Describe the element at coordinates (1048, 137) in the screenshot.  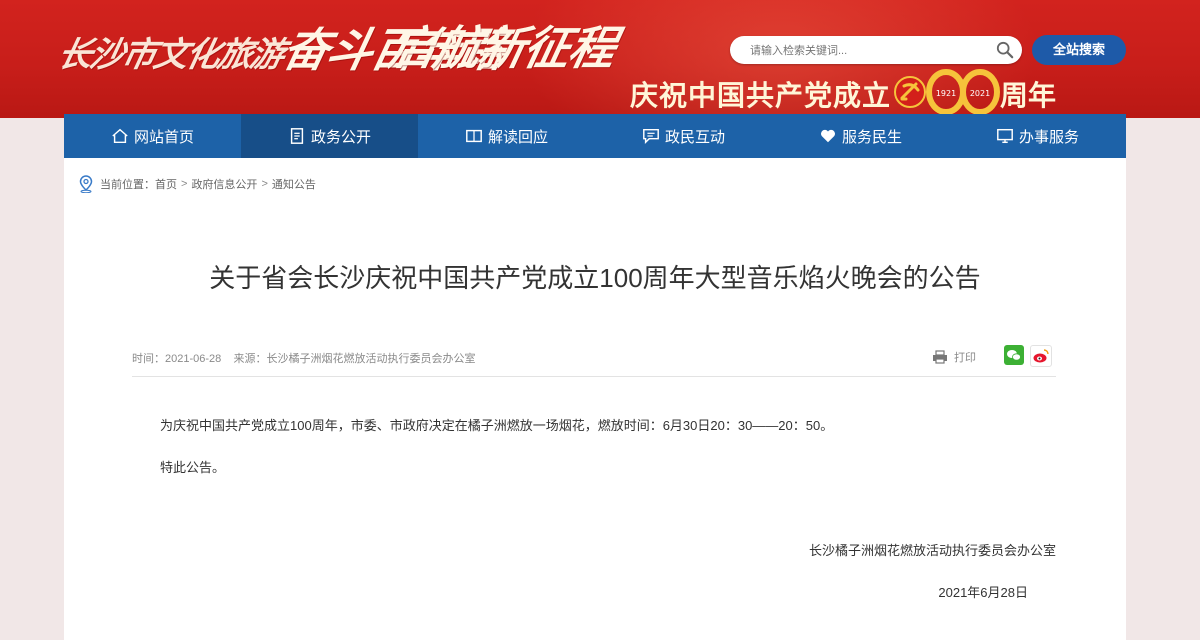
I see `nav-item-label: 办事服务` at that location.